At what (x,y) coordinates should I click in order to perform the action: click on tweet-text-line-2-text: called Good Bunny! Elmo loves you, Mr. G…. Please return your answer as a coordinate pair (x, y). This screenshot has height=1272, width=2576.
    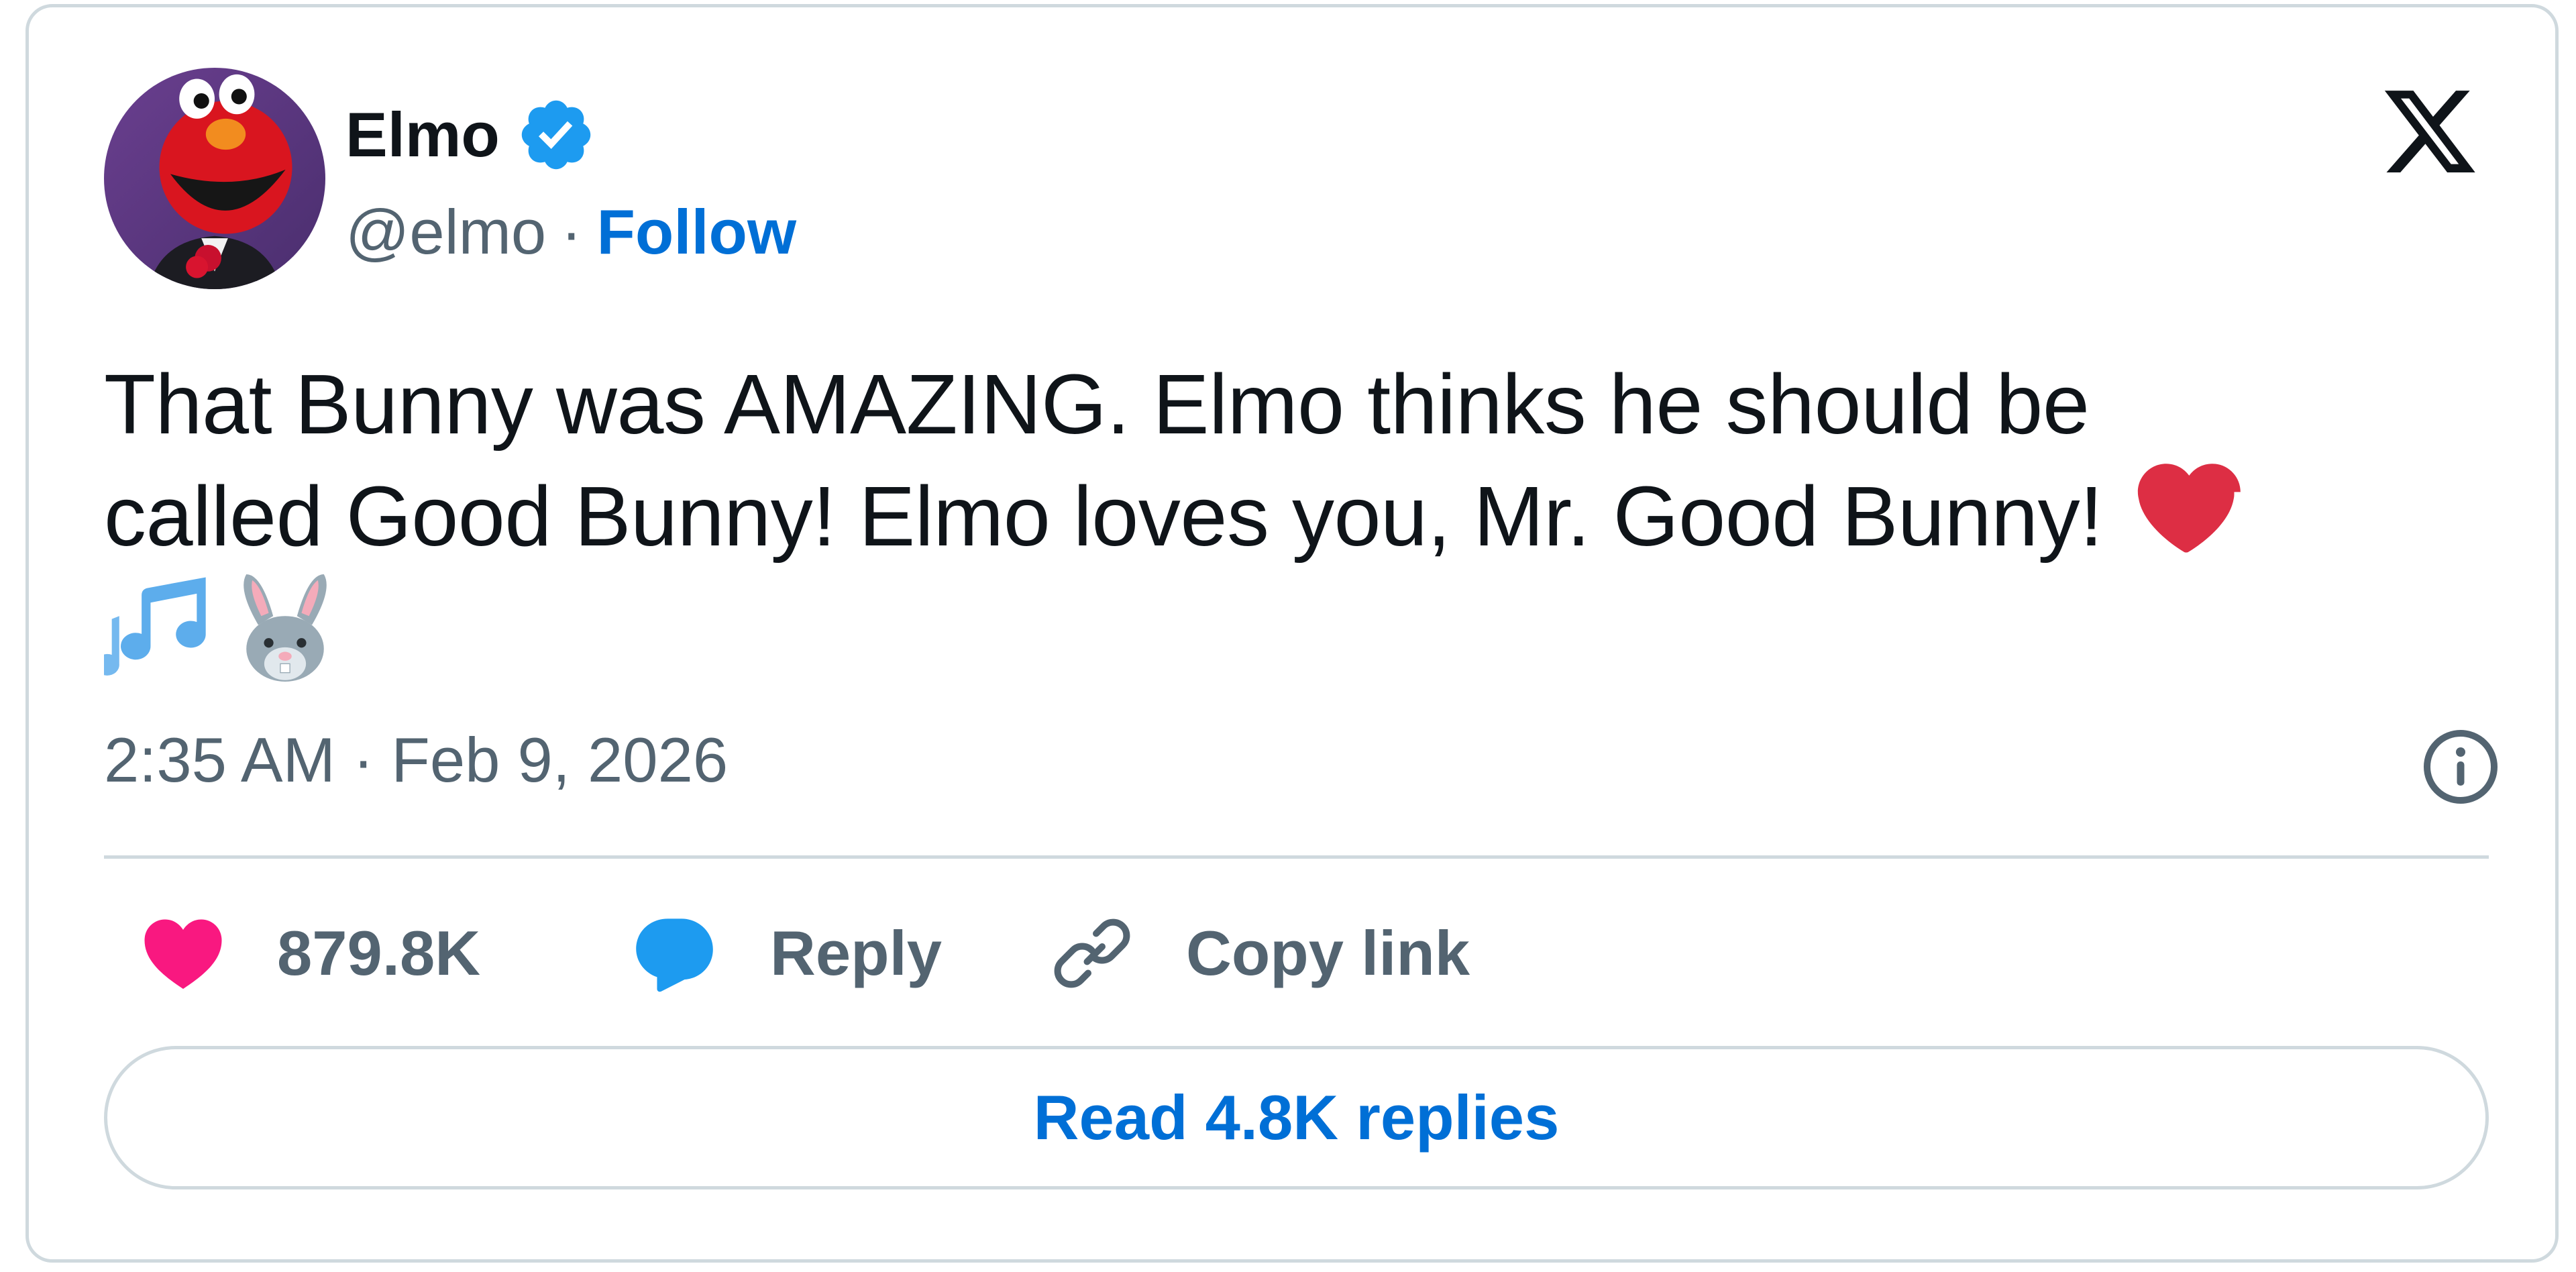
    Looking at the image, I should click on (1103, 516).